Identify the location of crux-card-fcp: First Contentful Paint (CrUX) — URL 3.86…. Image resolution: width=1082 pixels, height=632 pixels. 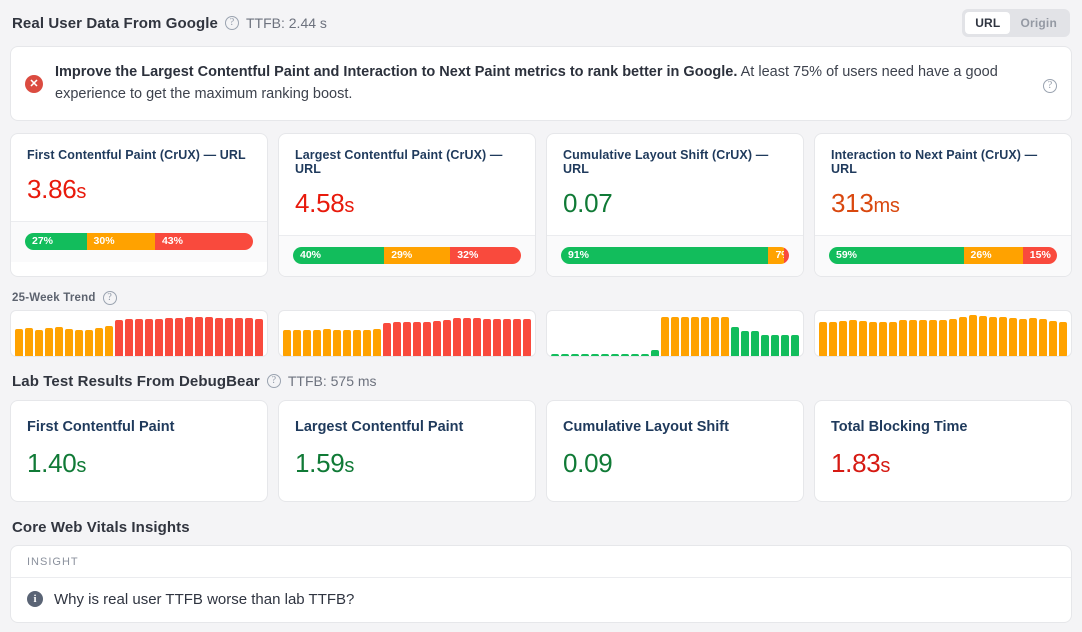
(139, 204).